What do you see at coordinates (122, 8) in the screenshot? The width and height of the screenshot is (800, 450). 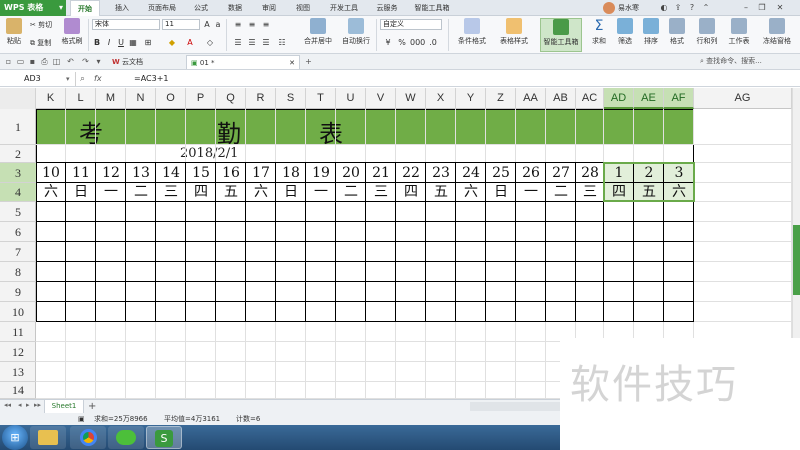 I see `tab-insert: 插入` at bounding box center [122, 8].